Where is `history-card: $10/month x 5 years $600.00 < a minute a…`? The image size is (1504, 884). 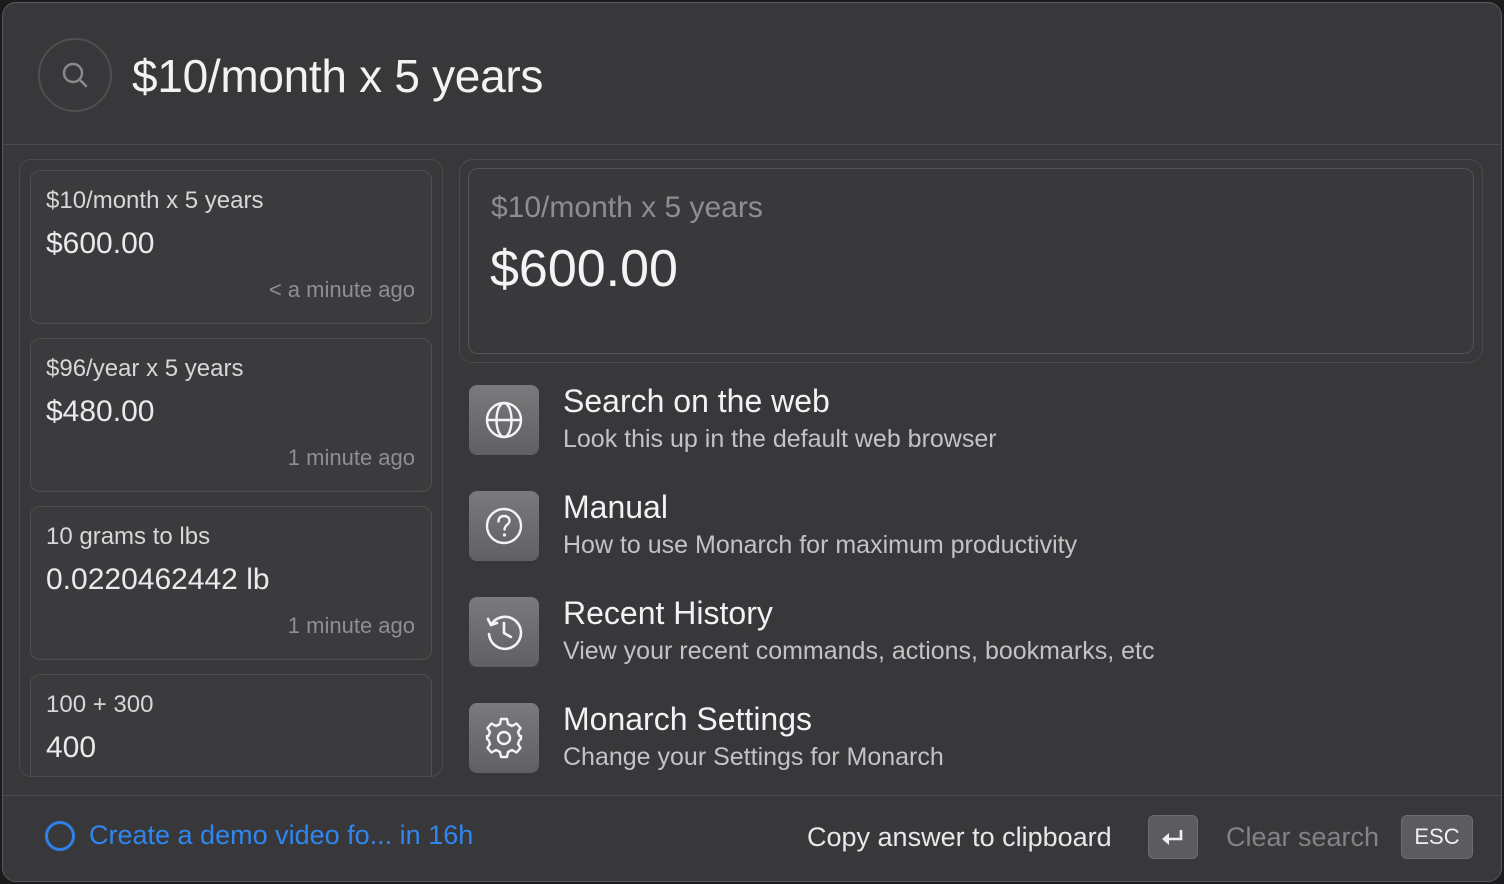 history-card: $10/month x 5 years $600.00 < a minute a… is located at coordinates (231, 247).